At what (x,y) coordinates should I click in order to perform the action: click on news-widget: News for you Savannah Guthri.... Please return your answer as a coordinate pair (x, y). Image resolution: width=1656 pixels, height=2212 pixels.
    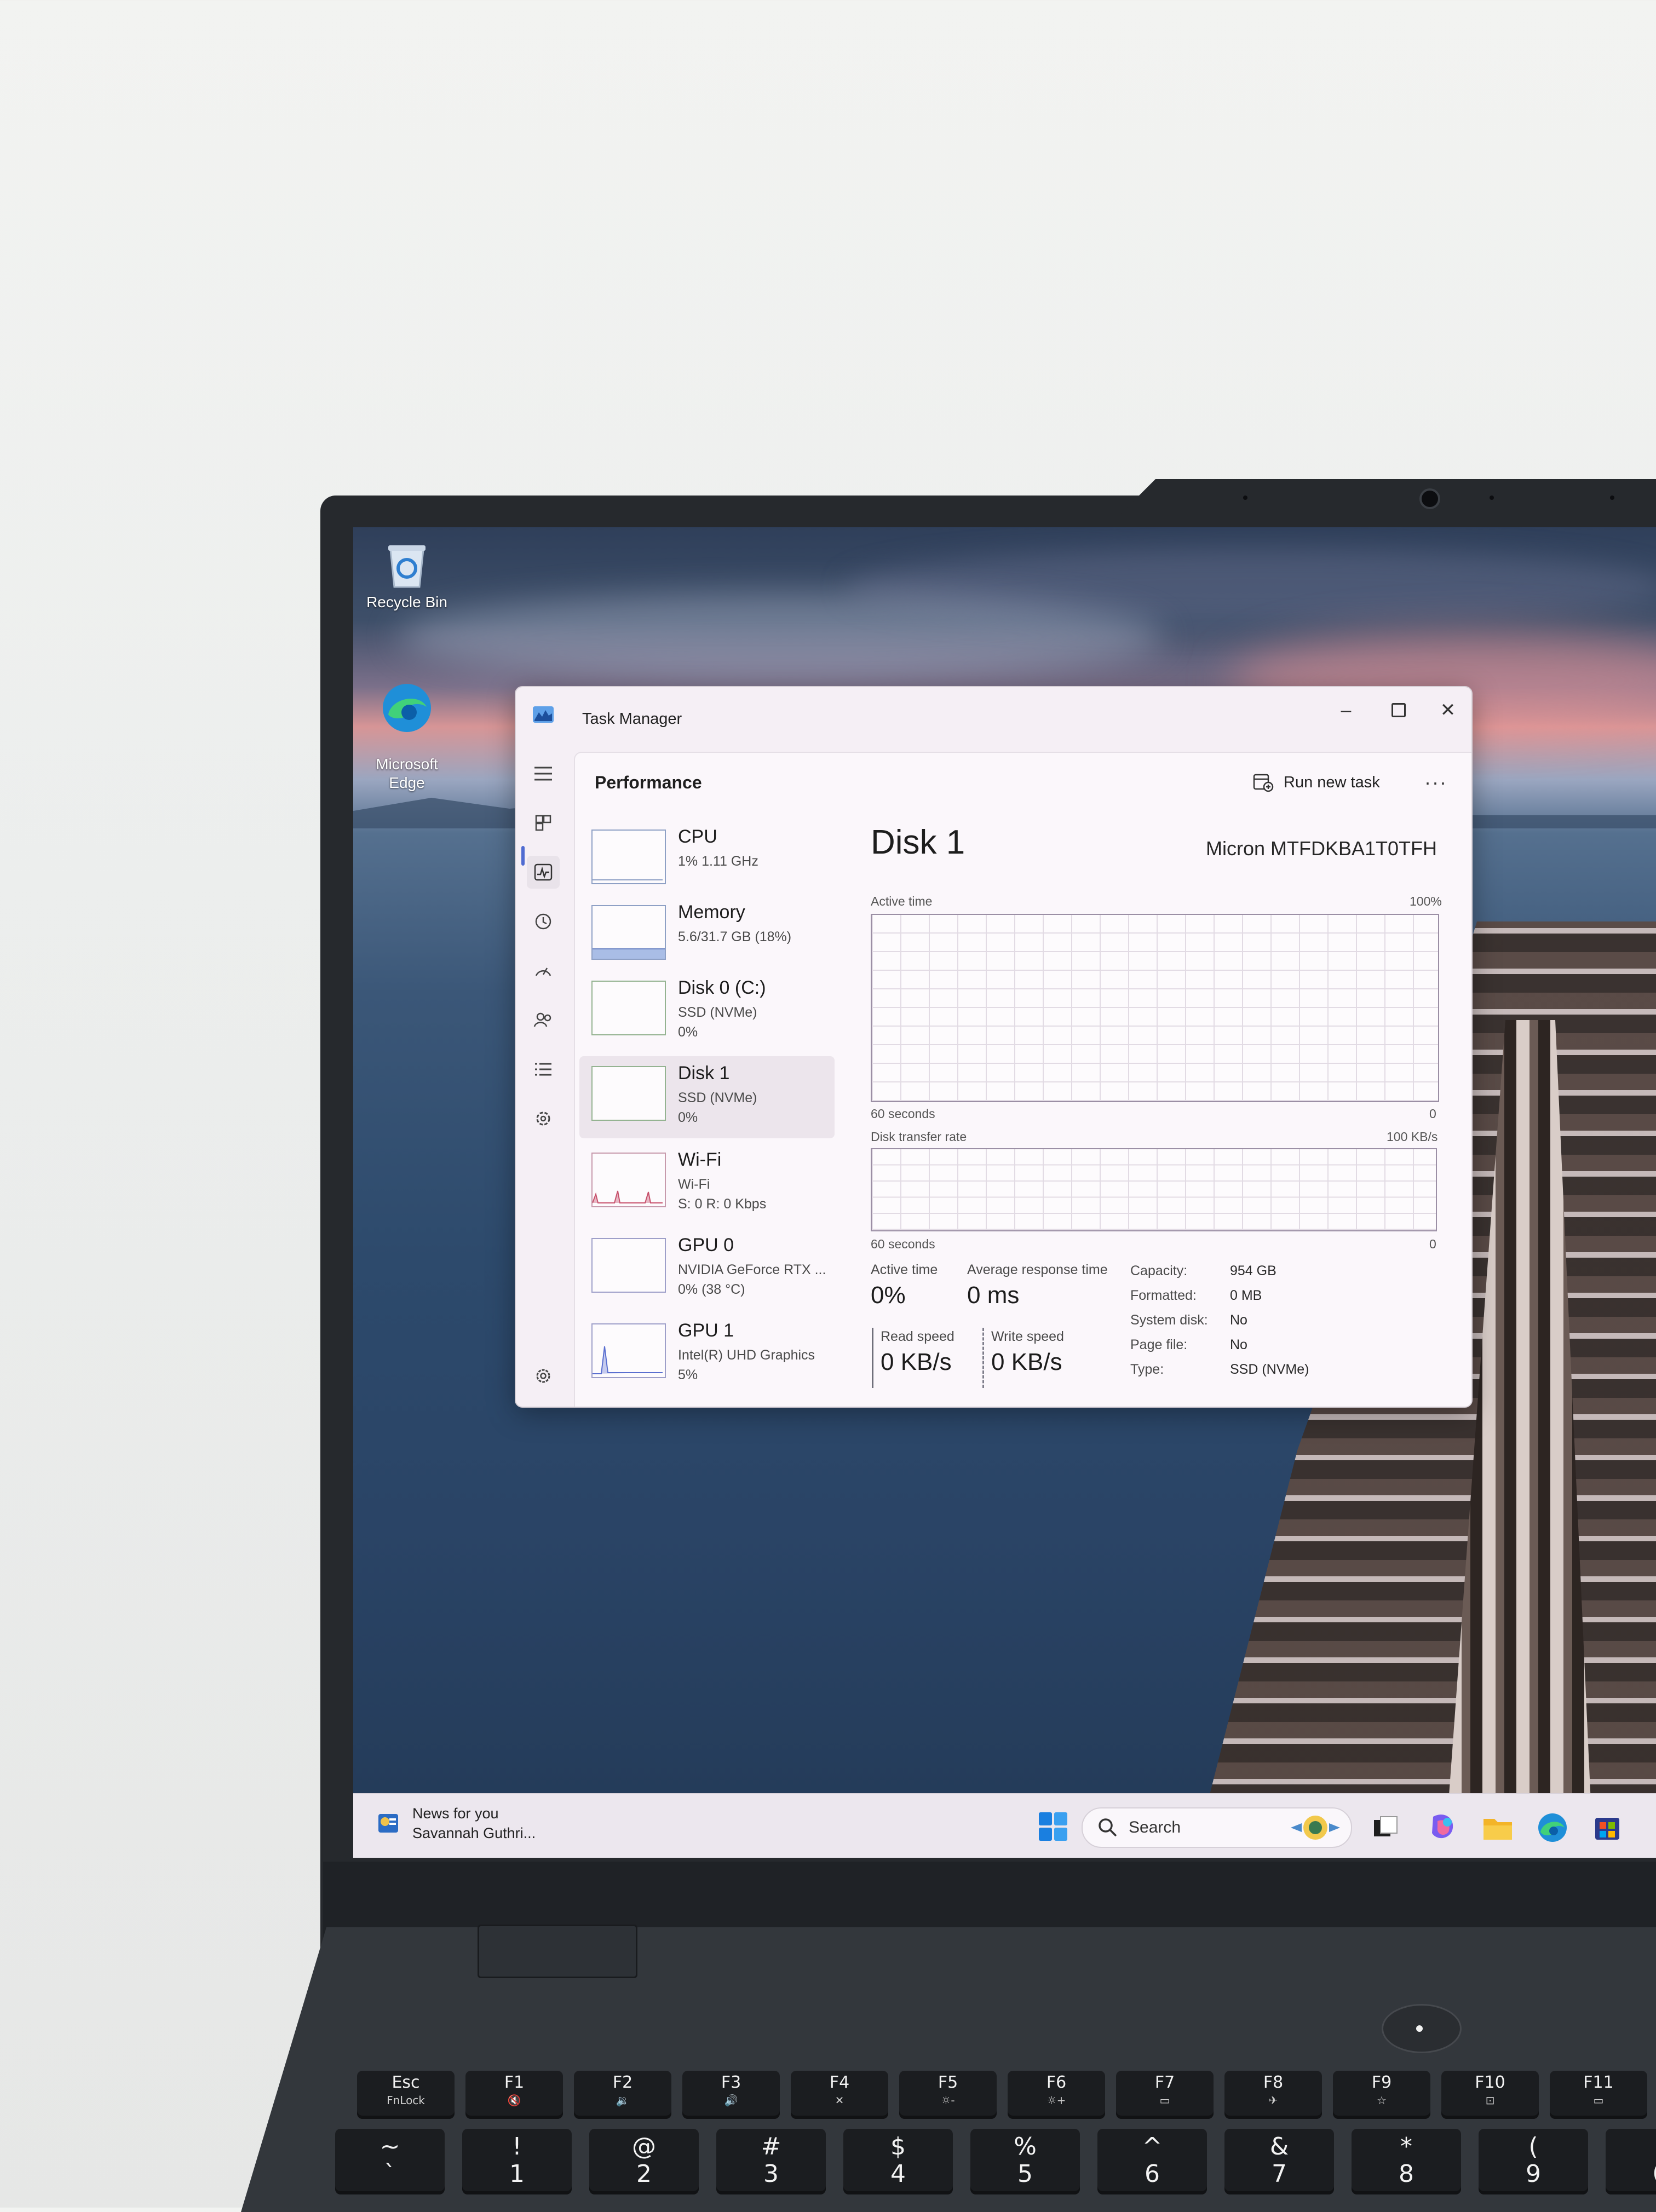
    Looking at the image, I should click on (455, 1824).